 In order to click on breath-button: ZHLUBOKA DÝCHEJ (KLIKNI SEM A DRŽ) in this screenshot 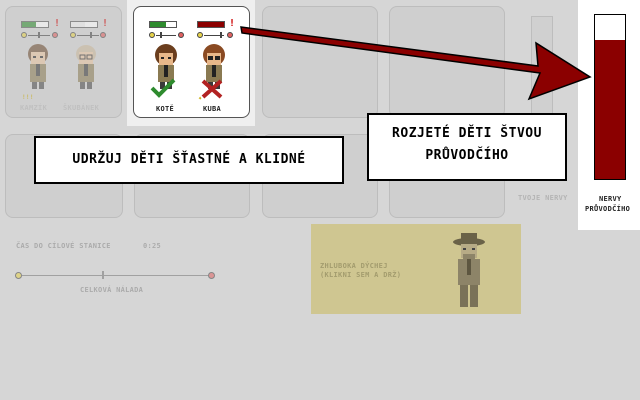, I will do `click(416, 269)`.